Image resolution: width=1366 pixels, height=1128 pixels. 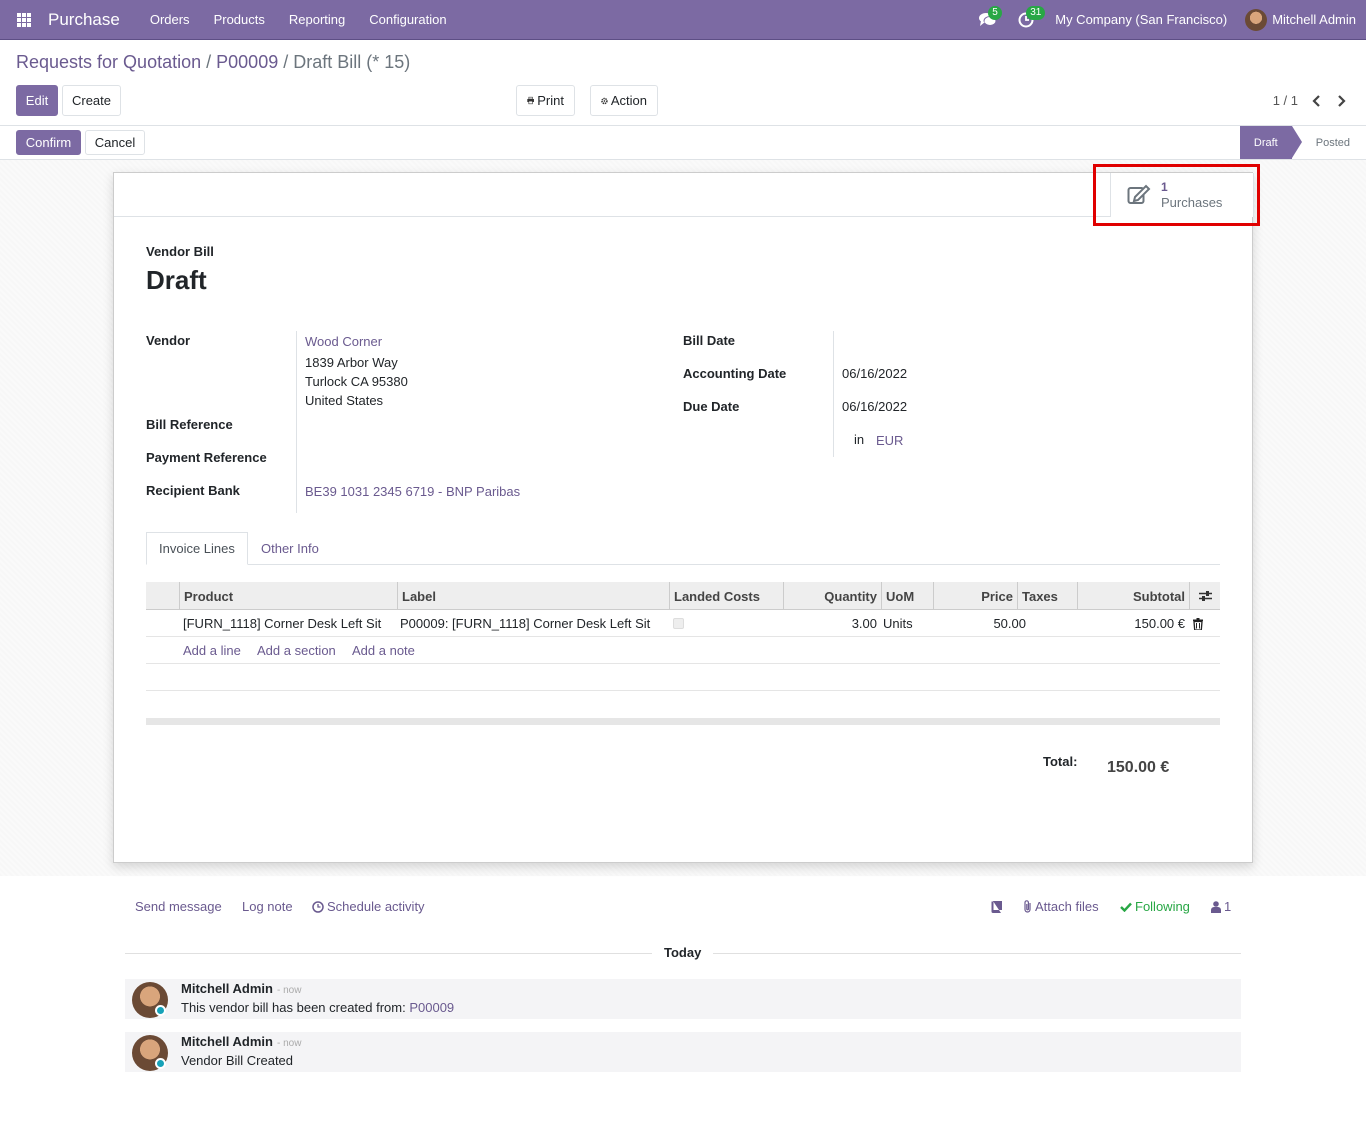 What do you see at coordinates (317, 19) in the screenshot?
I see `menu-reporting: Reporting` at bounding box center [317, 19].